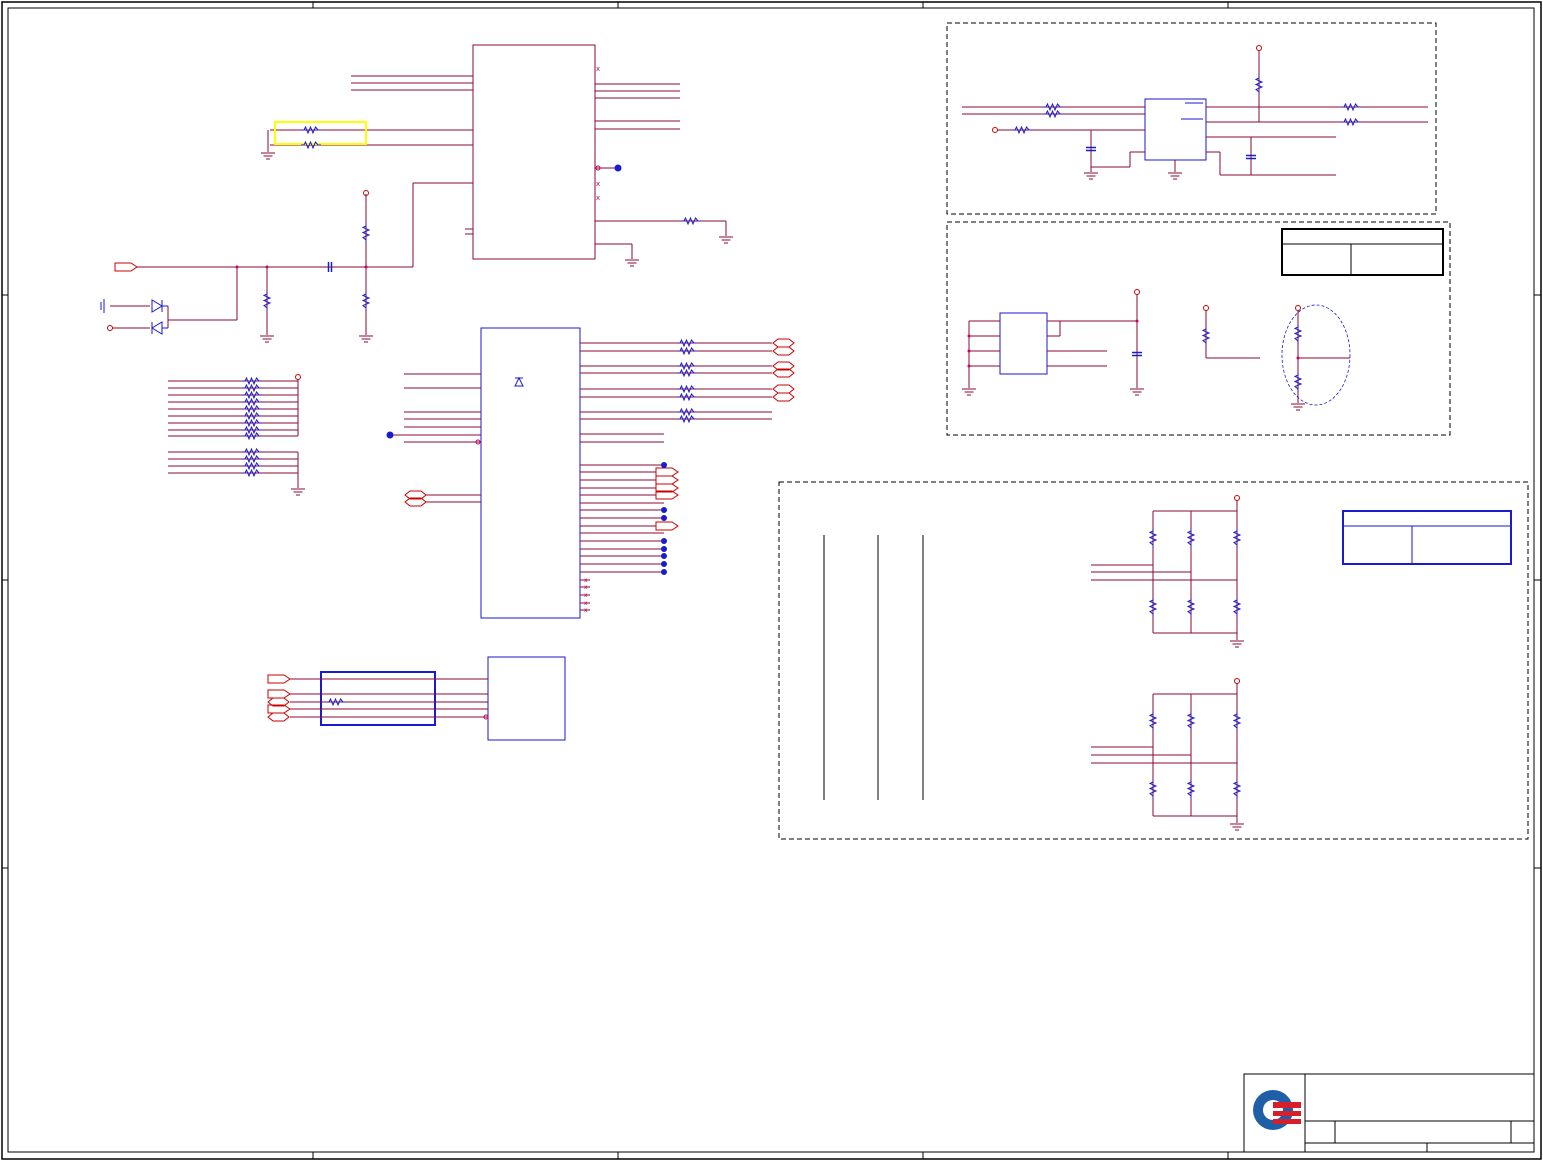  I want to click on block-regulator, so click(1191, 118).